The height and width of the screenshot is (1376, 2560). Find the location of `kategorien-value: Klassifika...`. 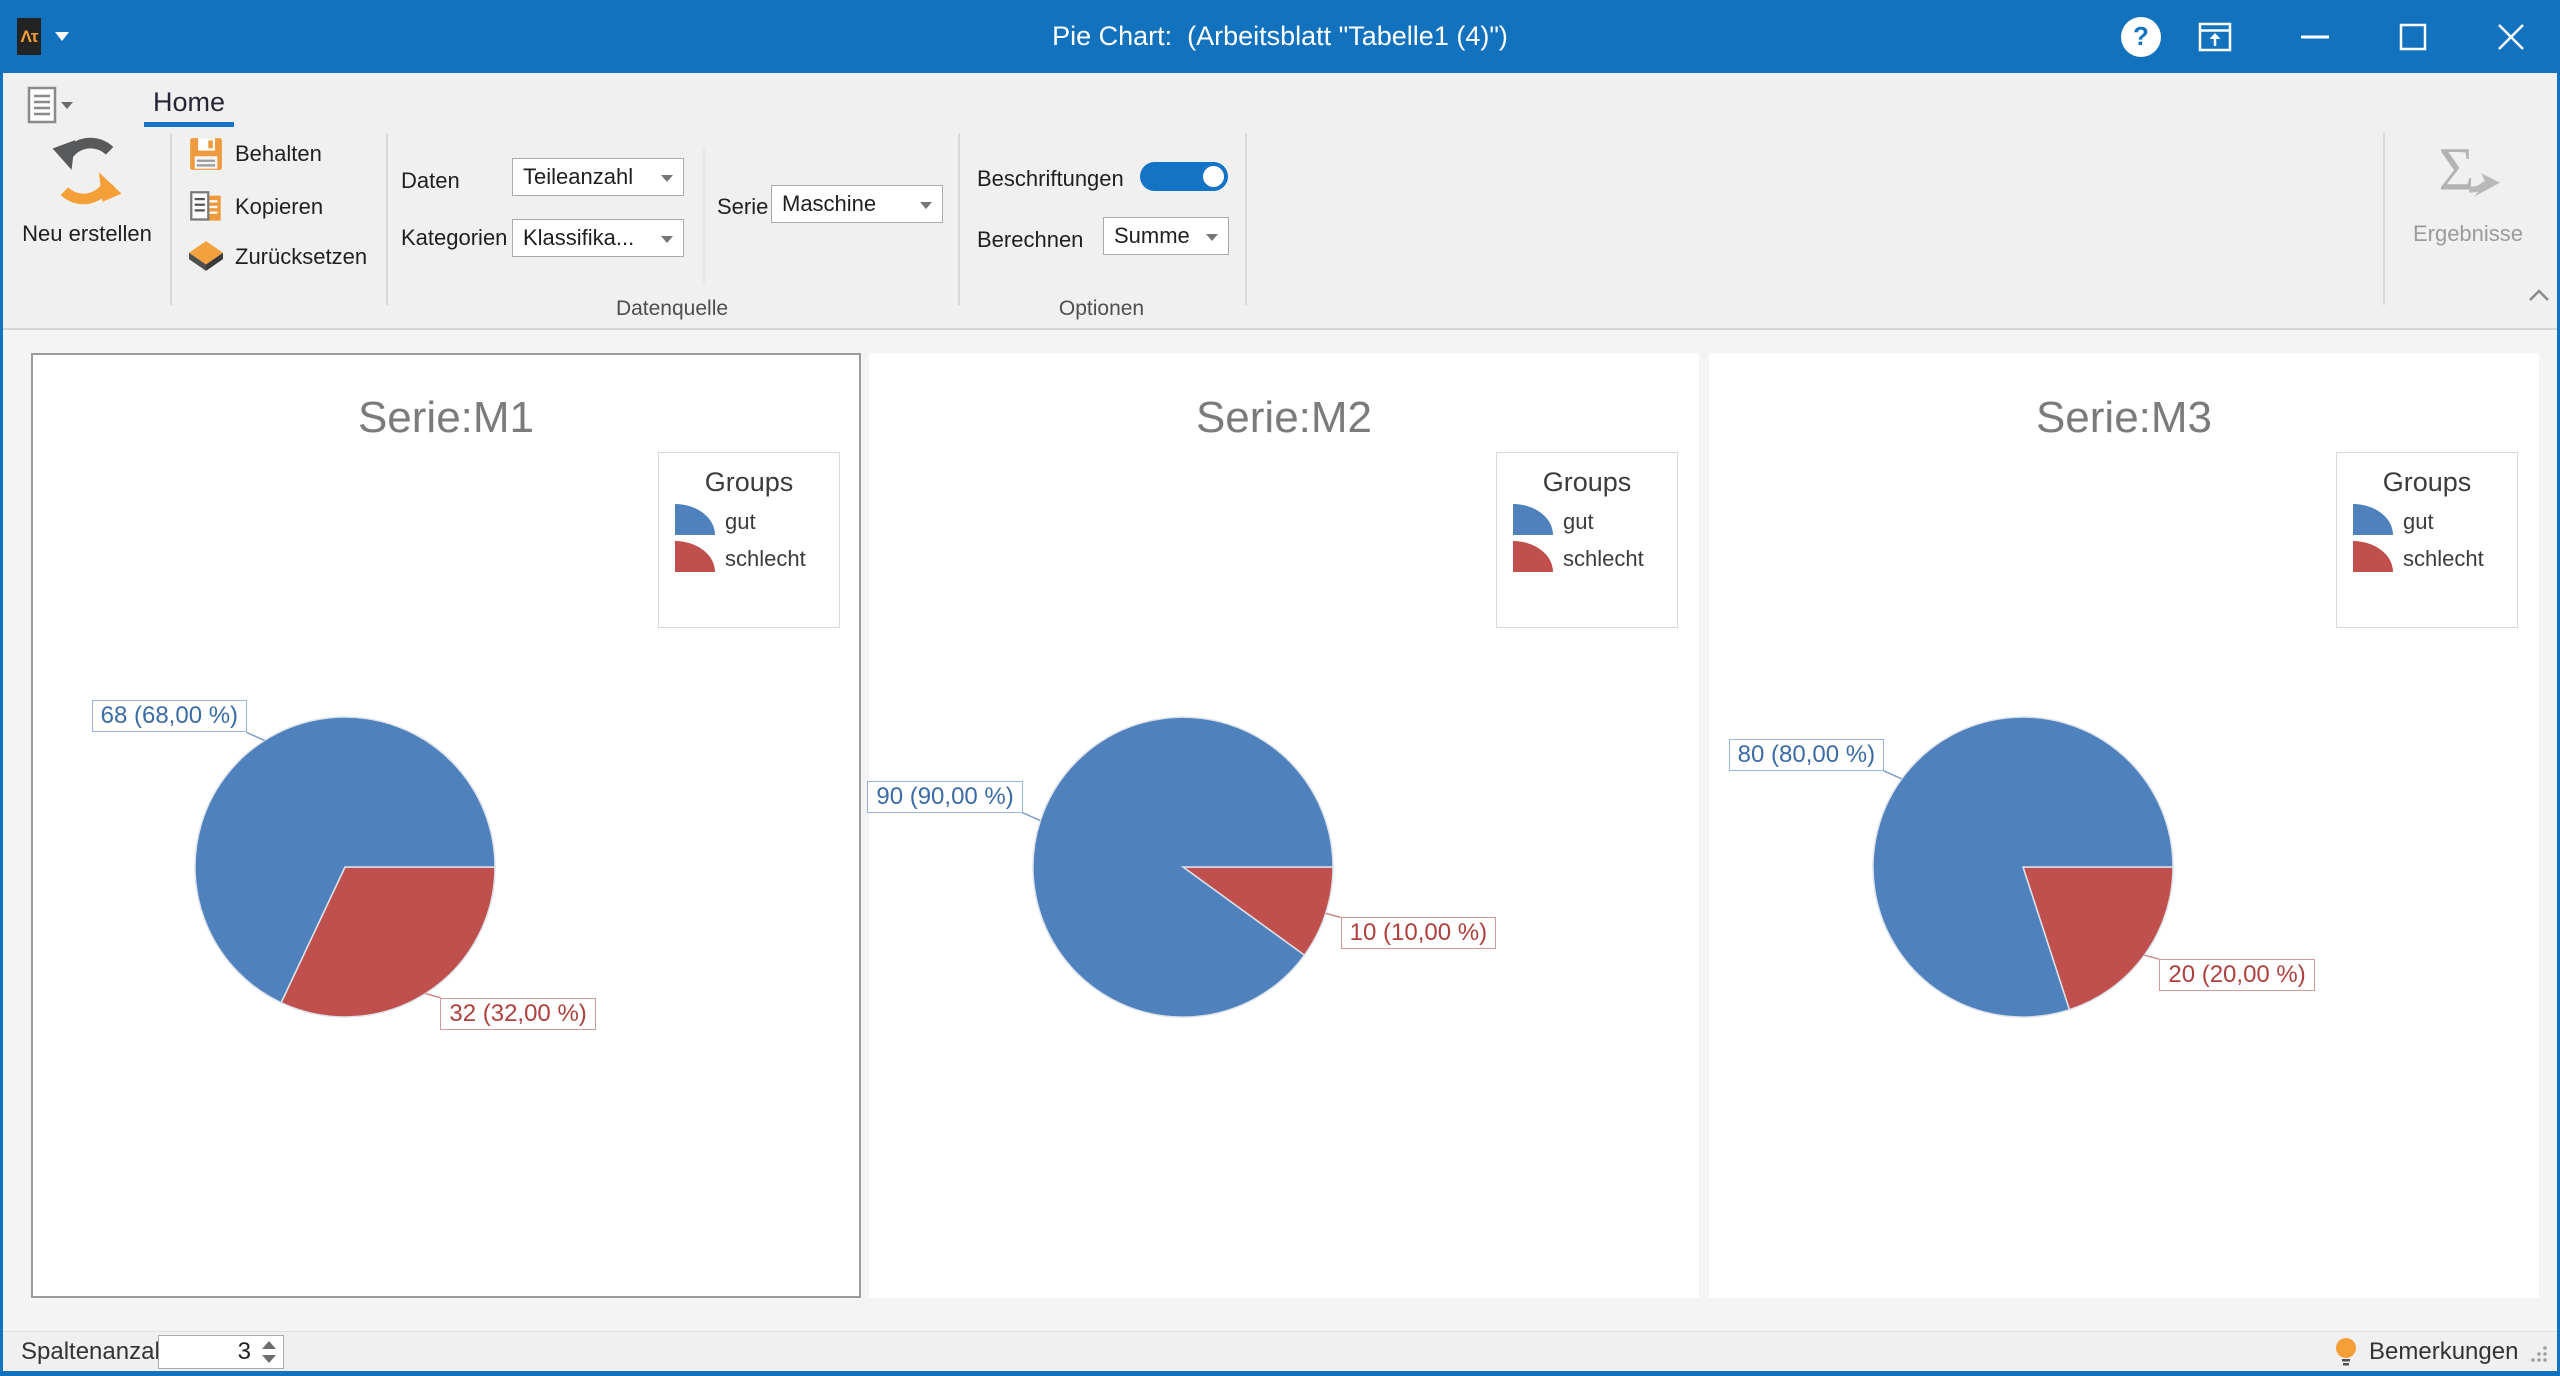

kategorien-value: Klassifika... is located at coordinates (579, 237).